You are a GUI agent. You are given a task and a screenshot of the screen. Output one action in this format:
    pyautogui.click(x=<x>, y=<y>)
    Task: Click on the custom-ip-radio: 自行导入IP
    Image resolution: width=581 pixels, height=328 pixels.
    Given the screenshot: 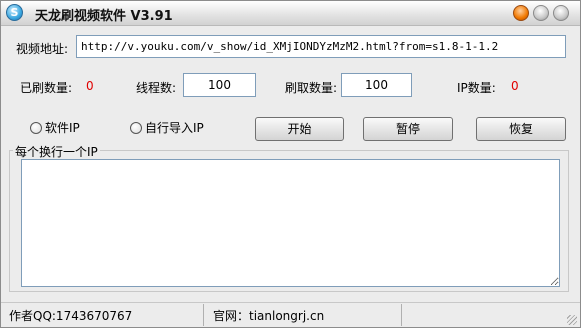 What is the action you would take?
    pyautogui.click(x=167, y=127)
    